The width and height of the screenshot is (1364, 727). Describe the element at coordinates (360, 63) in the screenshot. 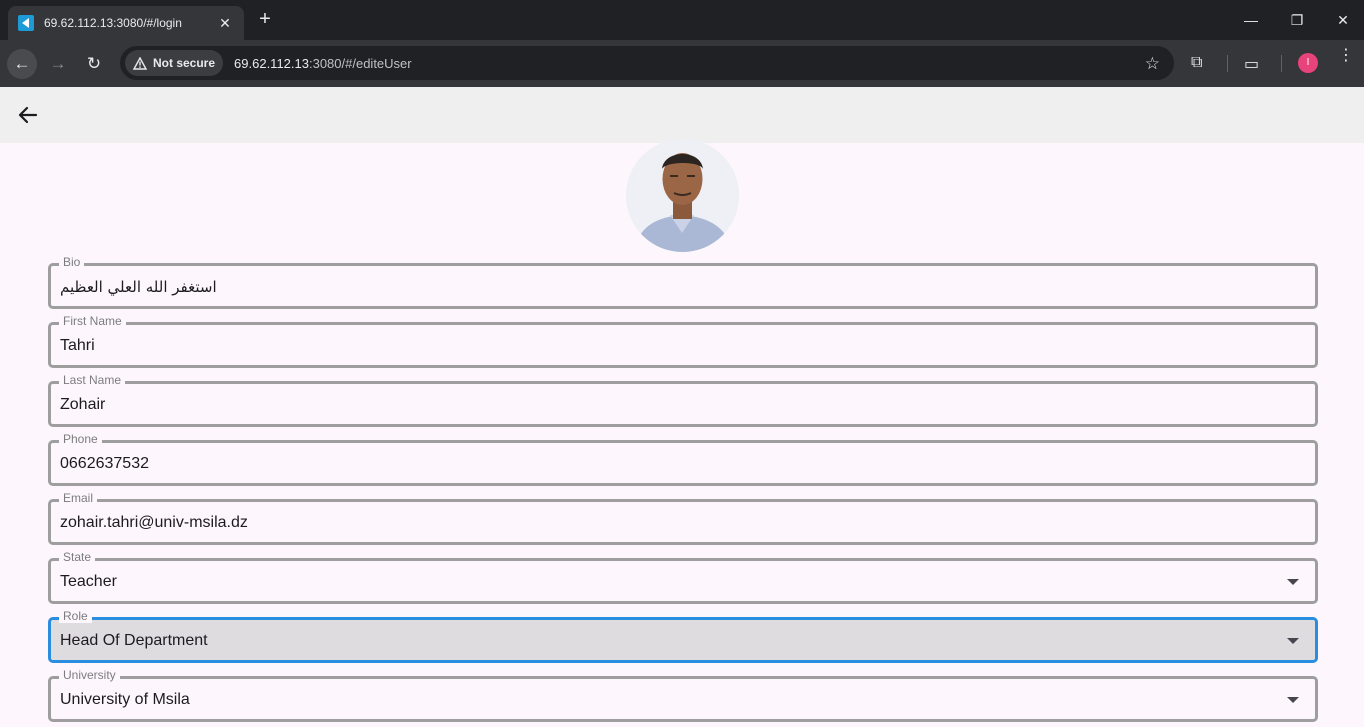

I see `url-path: :3080/#/editeUser` at that location.